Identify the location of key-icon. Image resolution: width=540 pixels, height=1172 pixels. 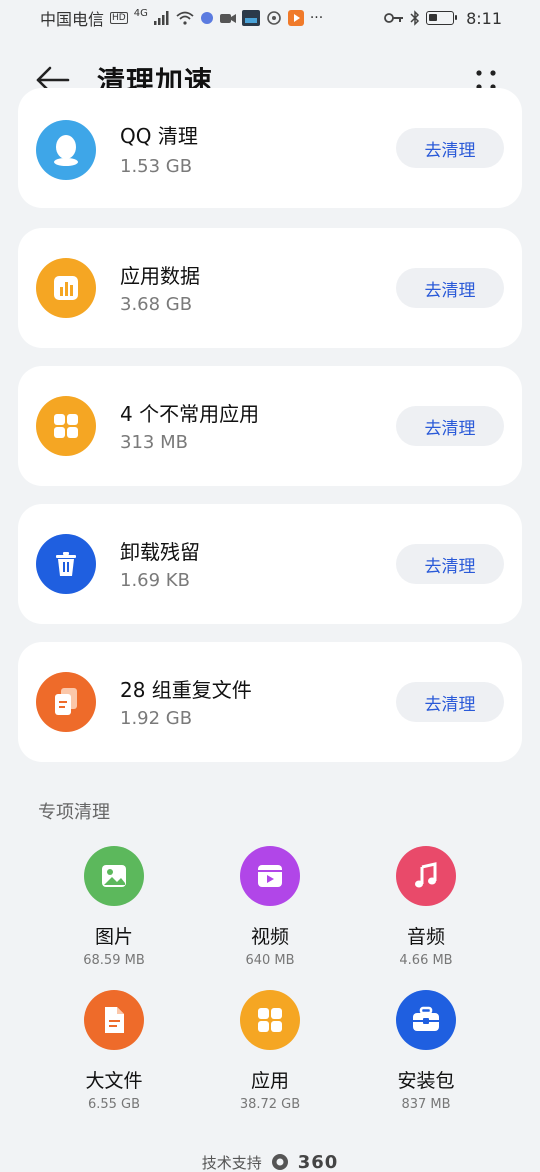
(394, 18).